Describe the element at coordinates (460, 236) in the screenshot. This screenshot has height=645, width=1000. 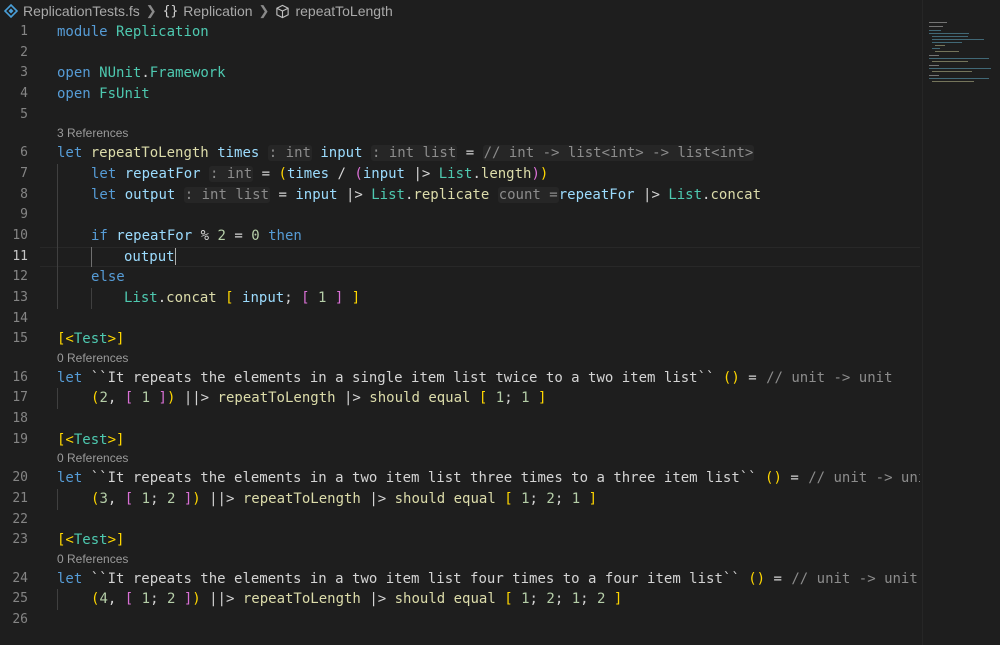
I see `code-line: 10 if repeatFor % 2 = 0 then` at that location.